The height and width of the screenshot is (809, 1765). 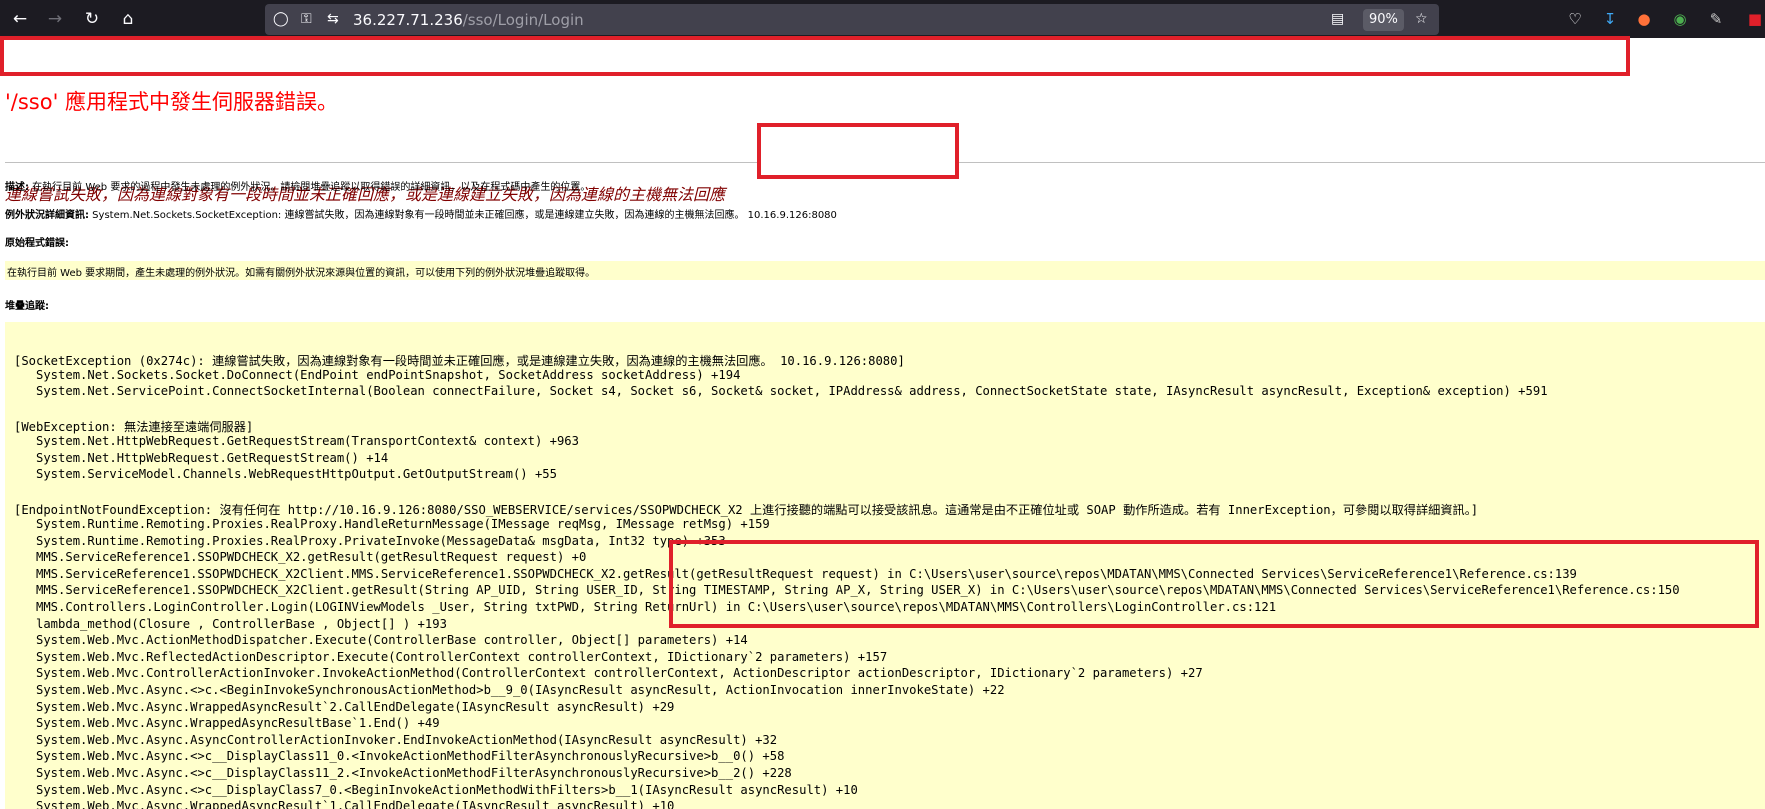 I want to click on source-error-line: 原始程式錯誤:, so click(x=37, y=241).